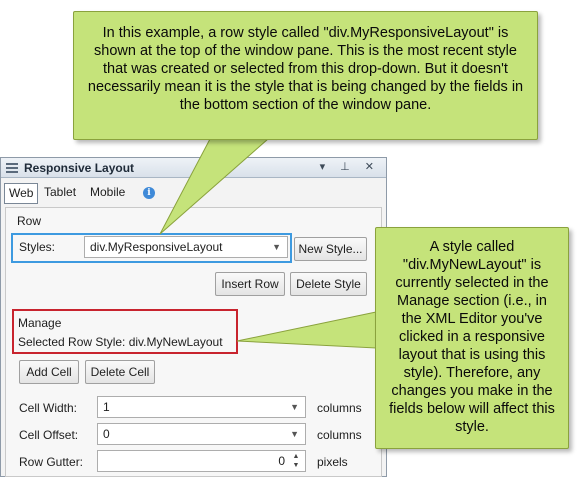  What do you see at coordinates (49, 435) in the screenshot?
I see `cell-offset-label: Cell Offset:` at bounding box center [49, 435].